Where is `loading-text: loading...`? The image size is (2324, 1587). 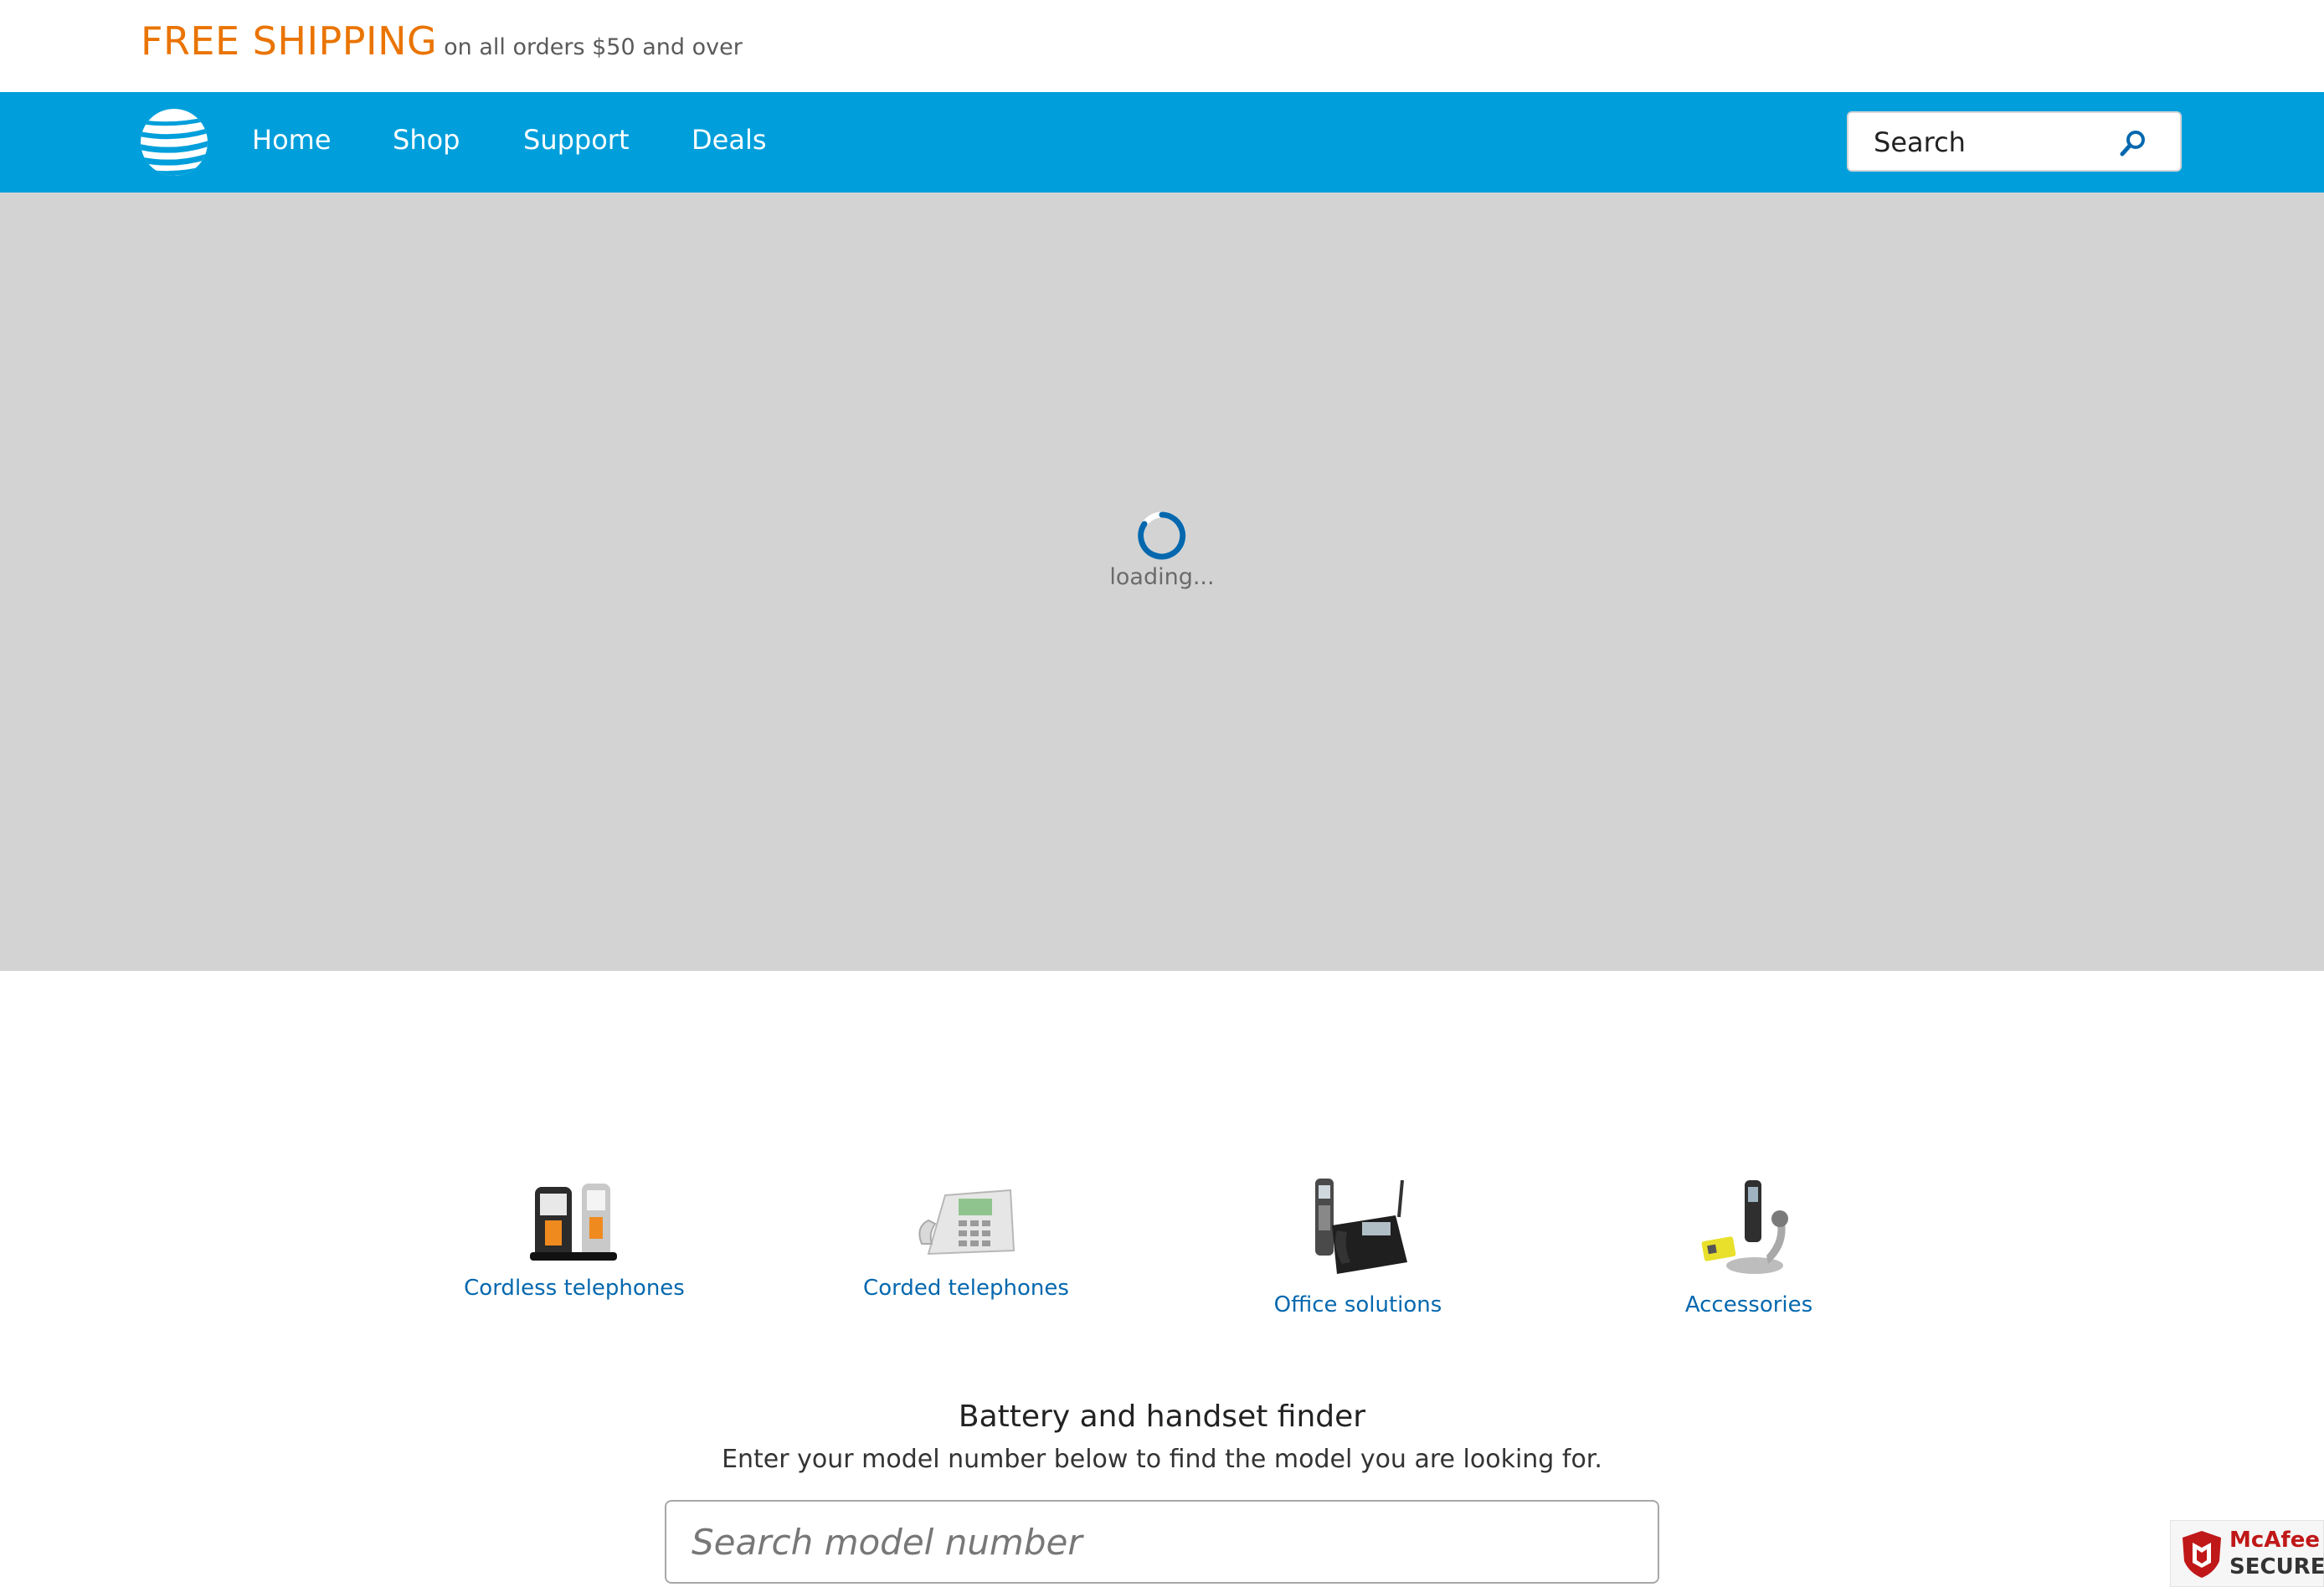 loading-text: loading... is located at coordinates (1162, 577).